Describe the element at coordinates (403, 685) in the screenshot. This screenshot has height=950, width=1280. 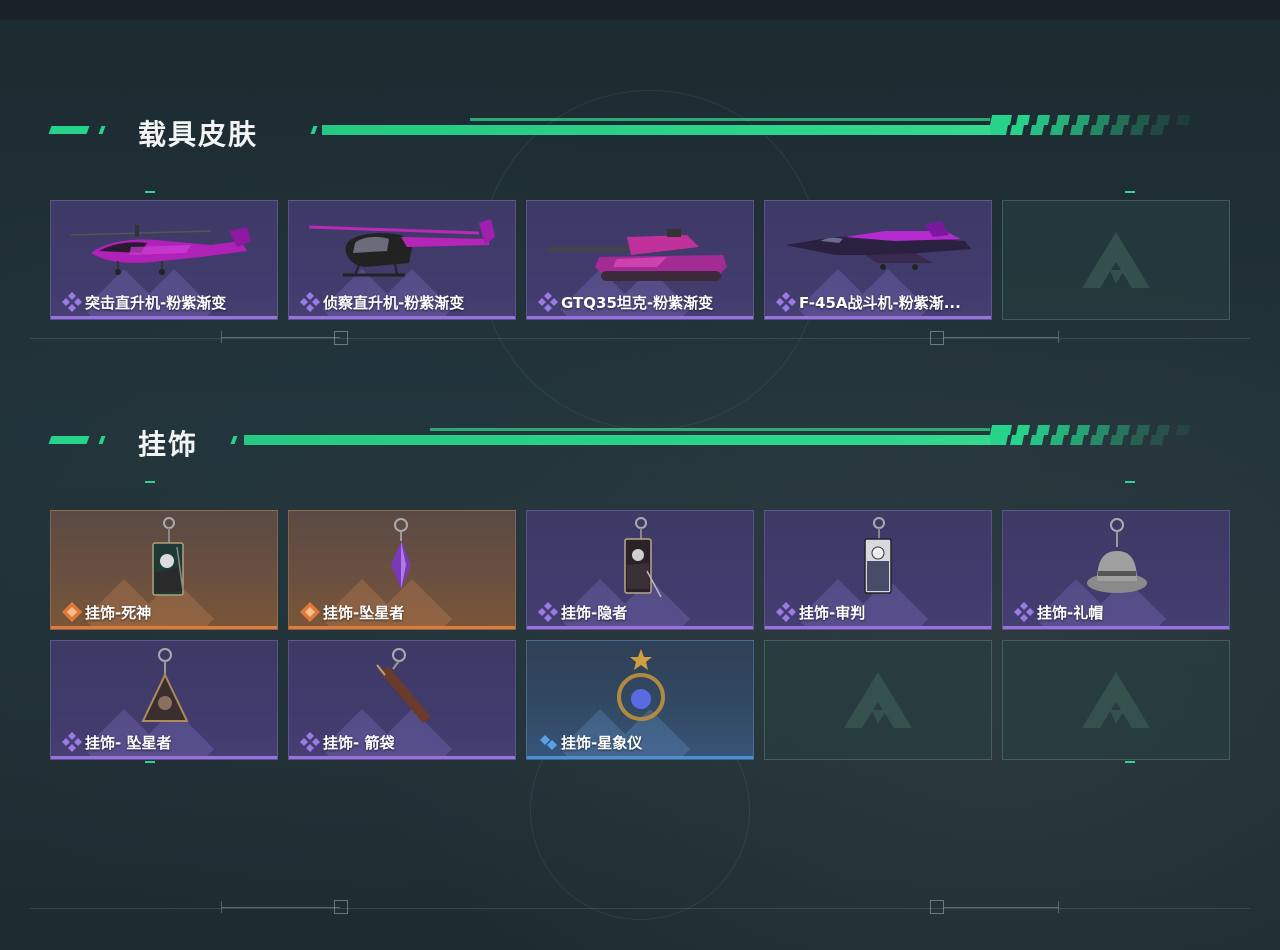
I see `quiver-charm-art` at that location.